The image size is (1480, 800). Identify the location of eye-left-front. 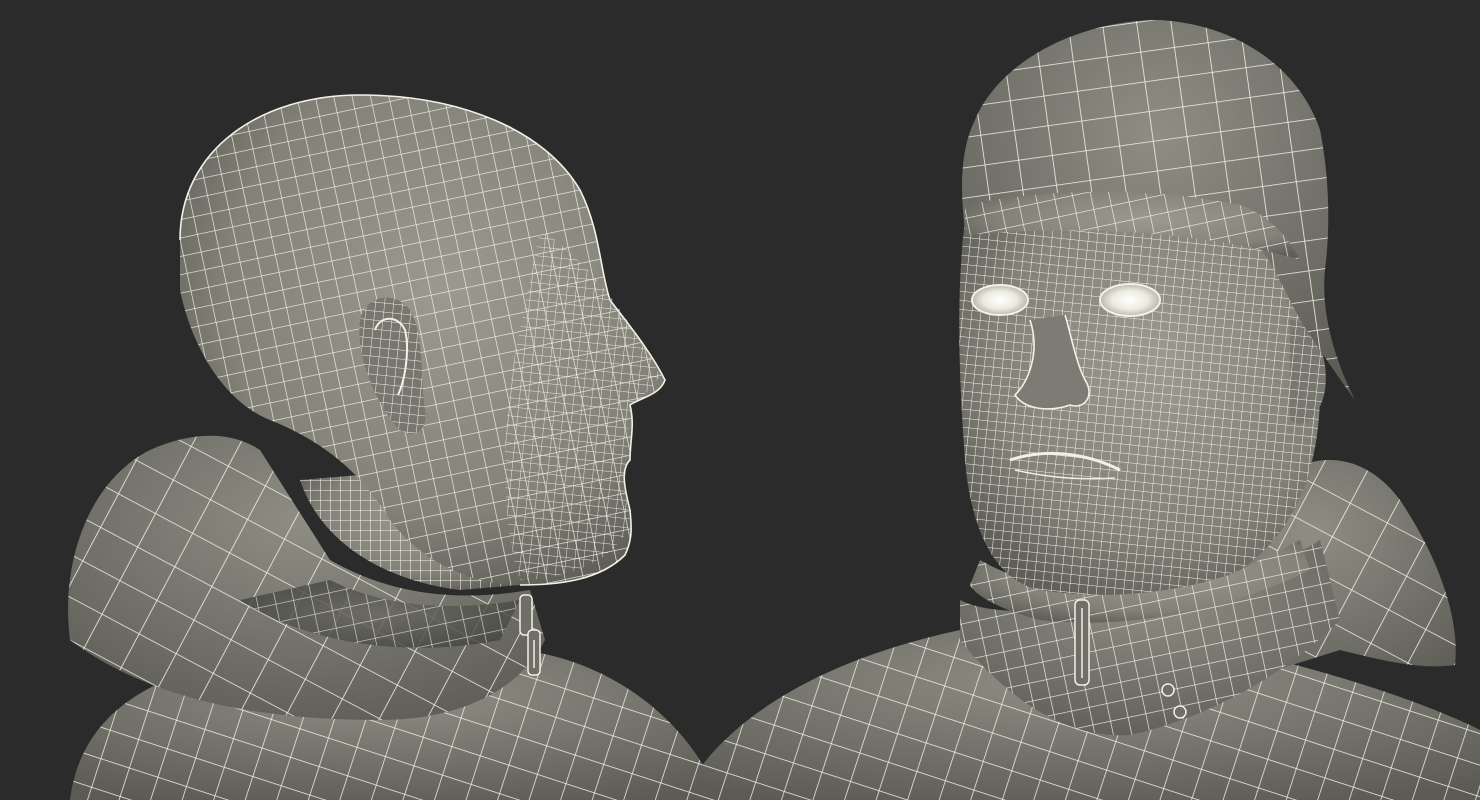
(1000, 300).